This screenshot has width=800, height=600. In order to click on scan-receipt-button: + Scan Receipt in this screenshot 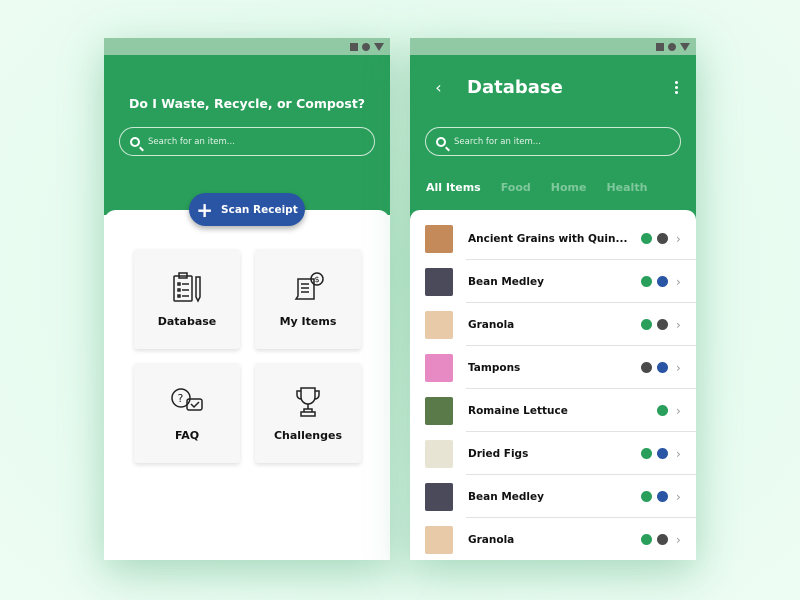, I will do `click(247, 209)`.